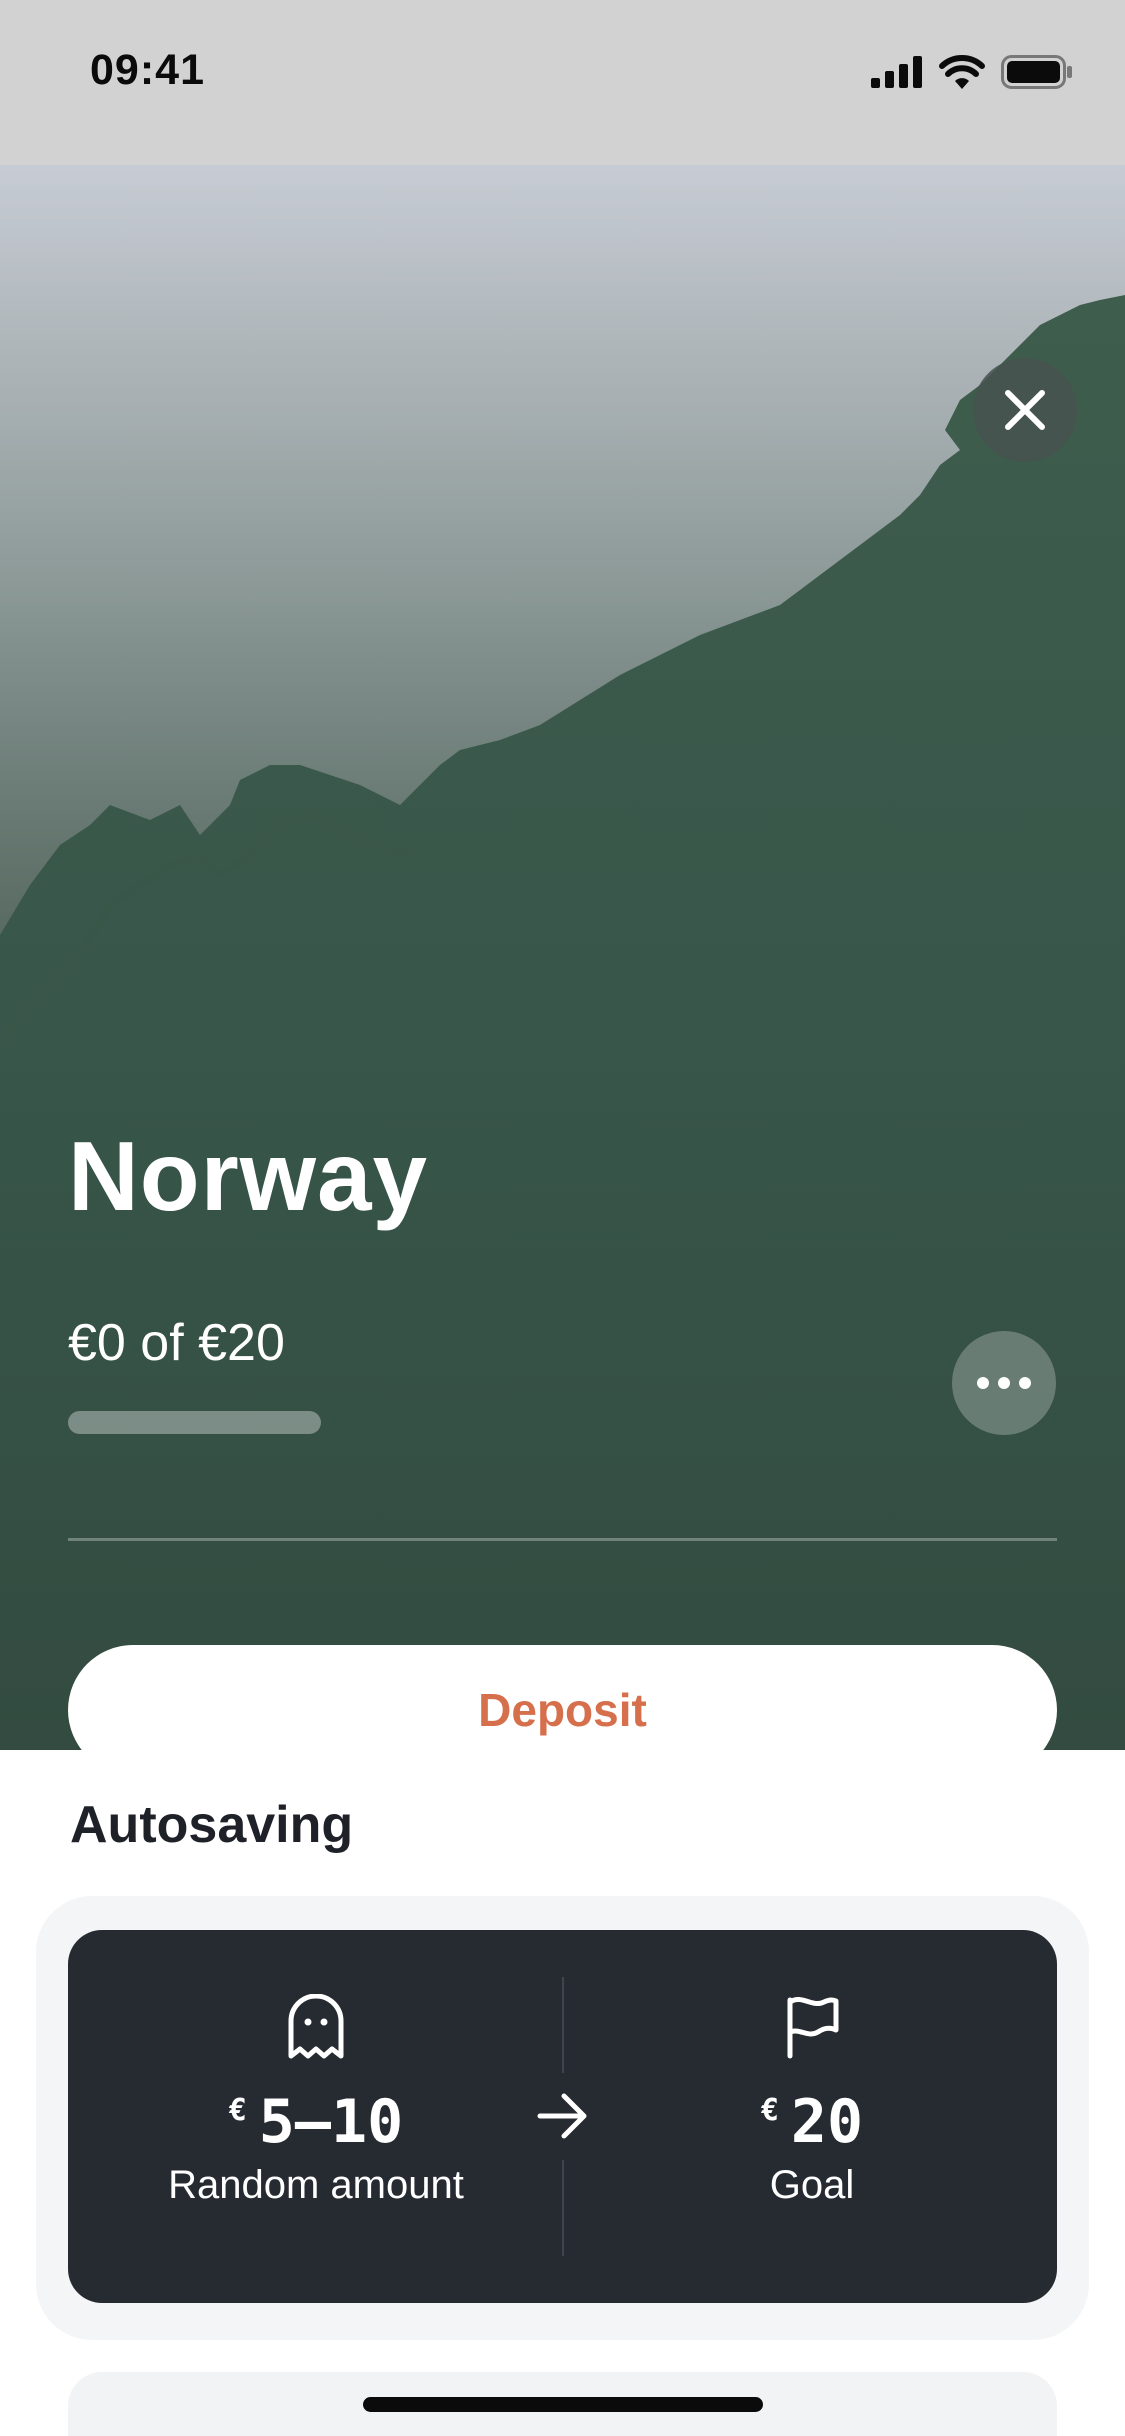 This screenshot has width=1125, height=2436. I want to click on battery-icon, so click(1036, 72).